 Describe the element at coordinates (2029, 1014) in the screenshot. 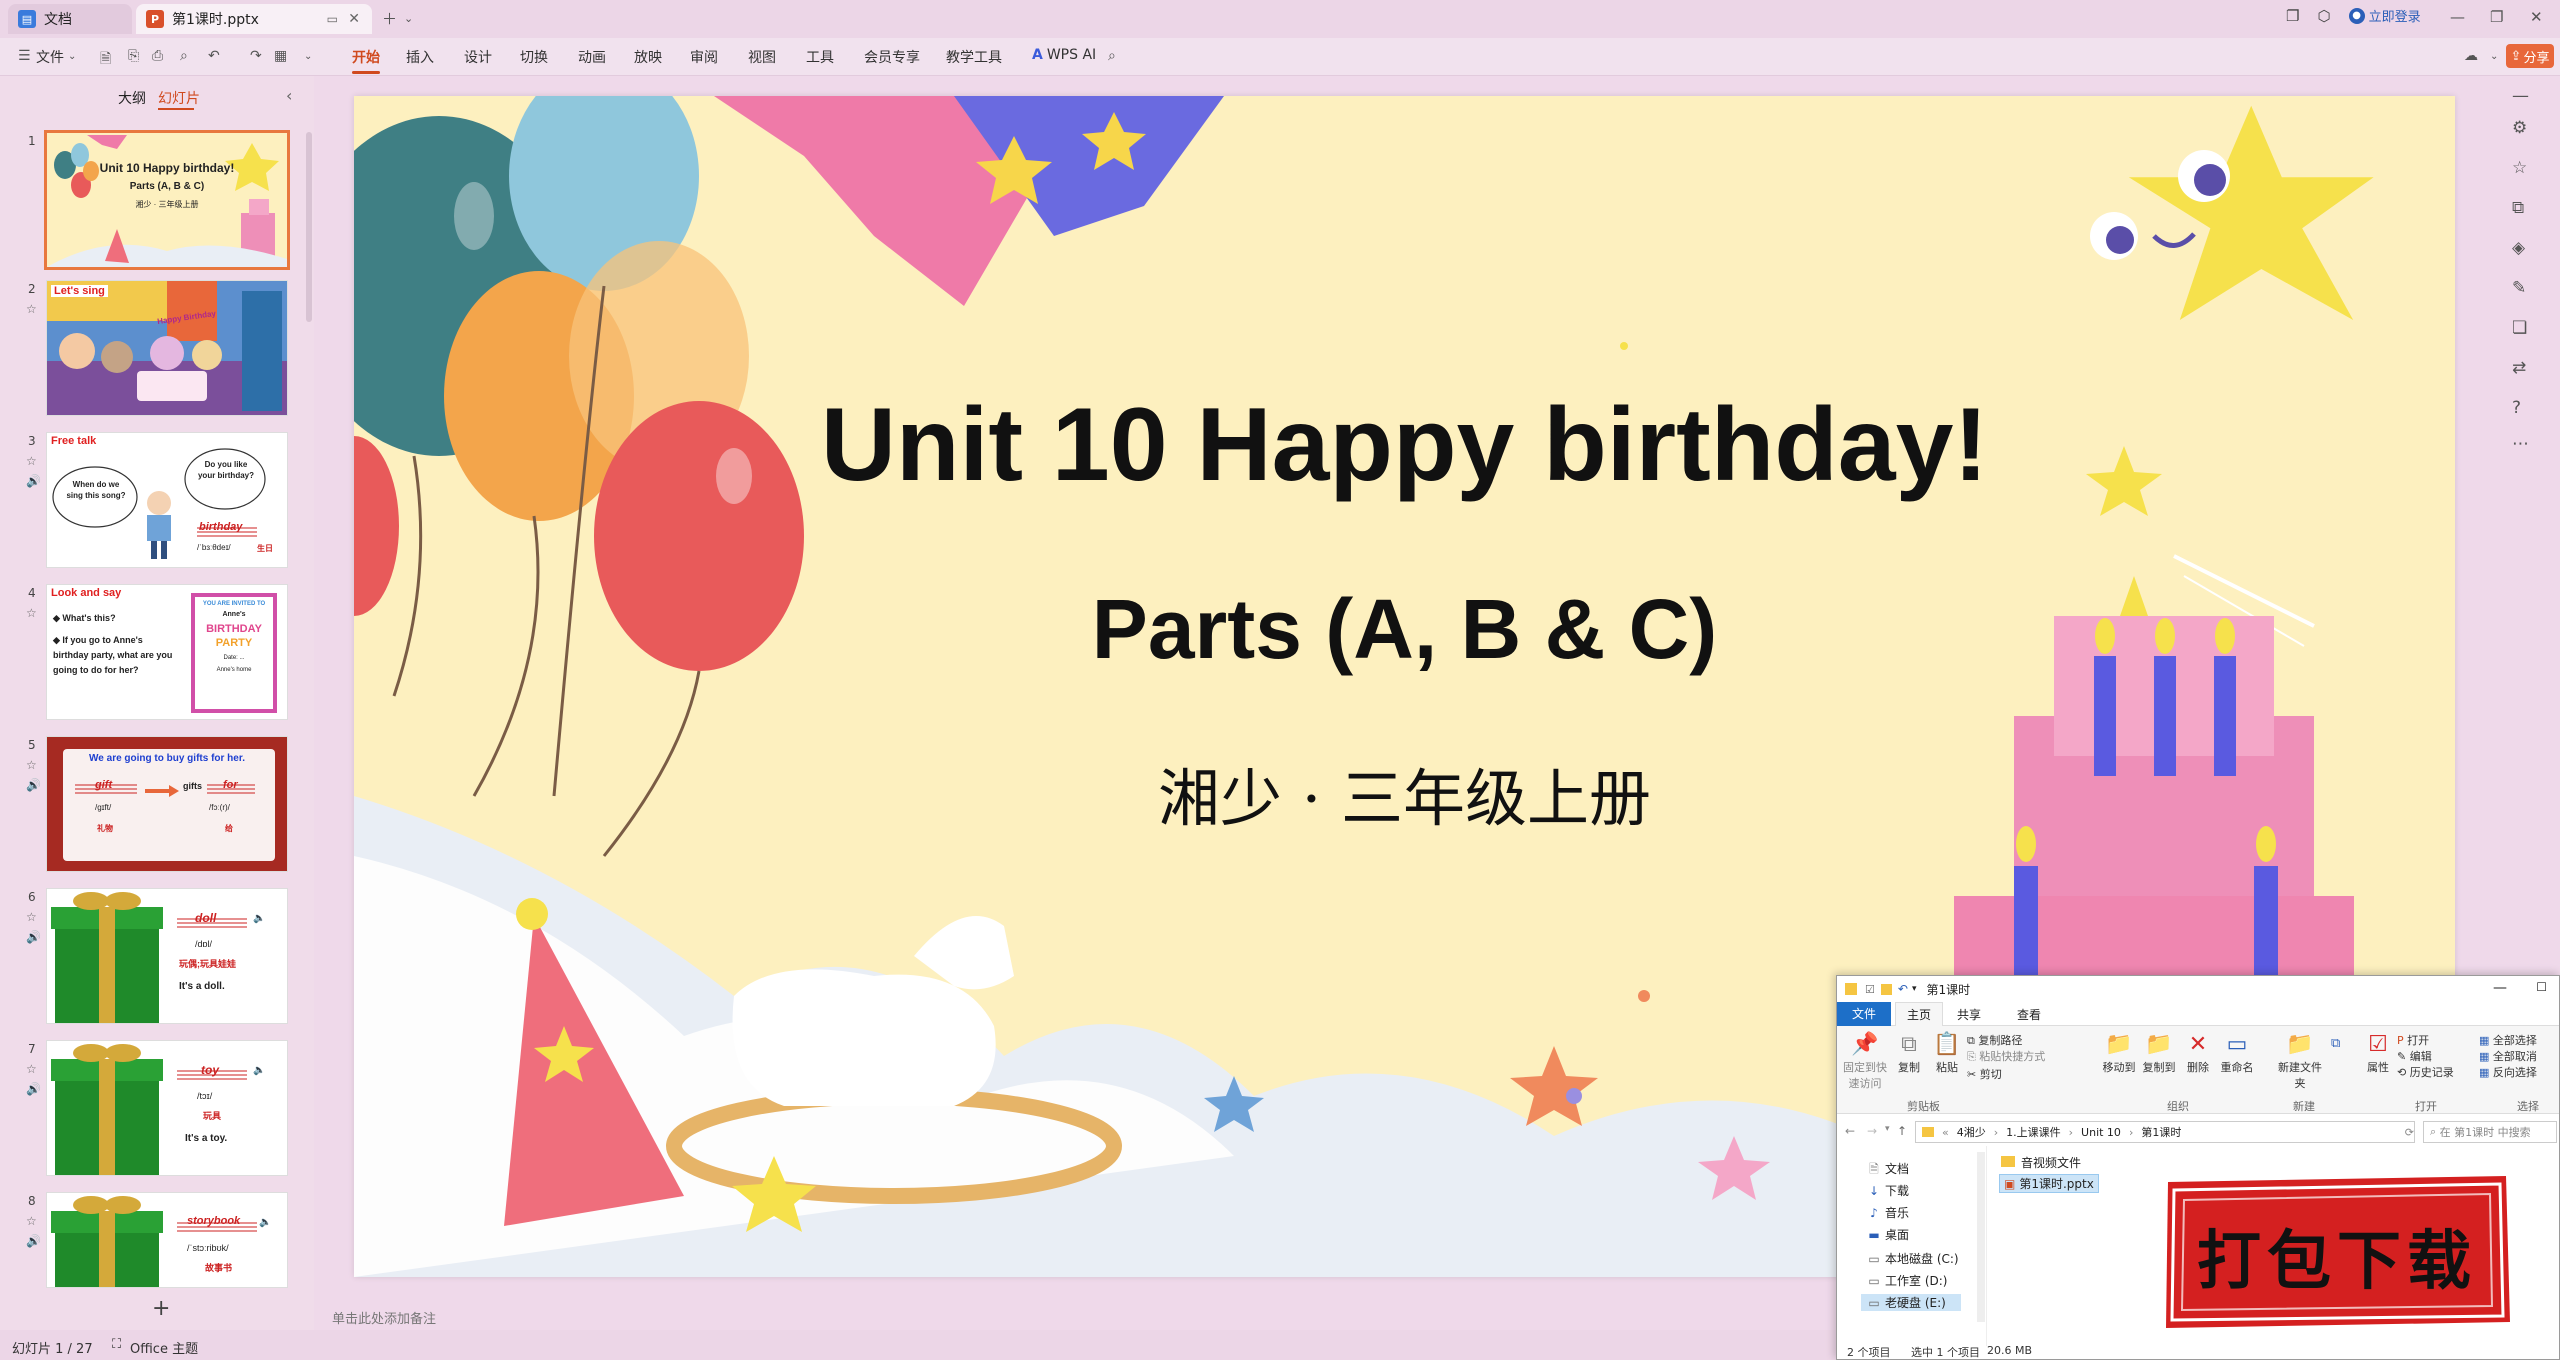

I see `explorer-tab-view: 查看` at that location.